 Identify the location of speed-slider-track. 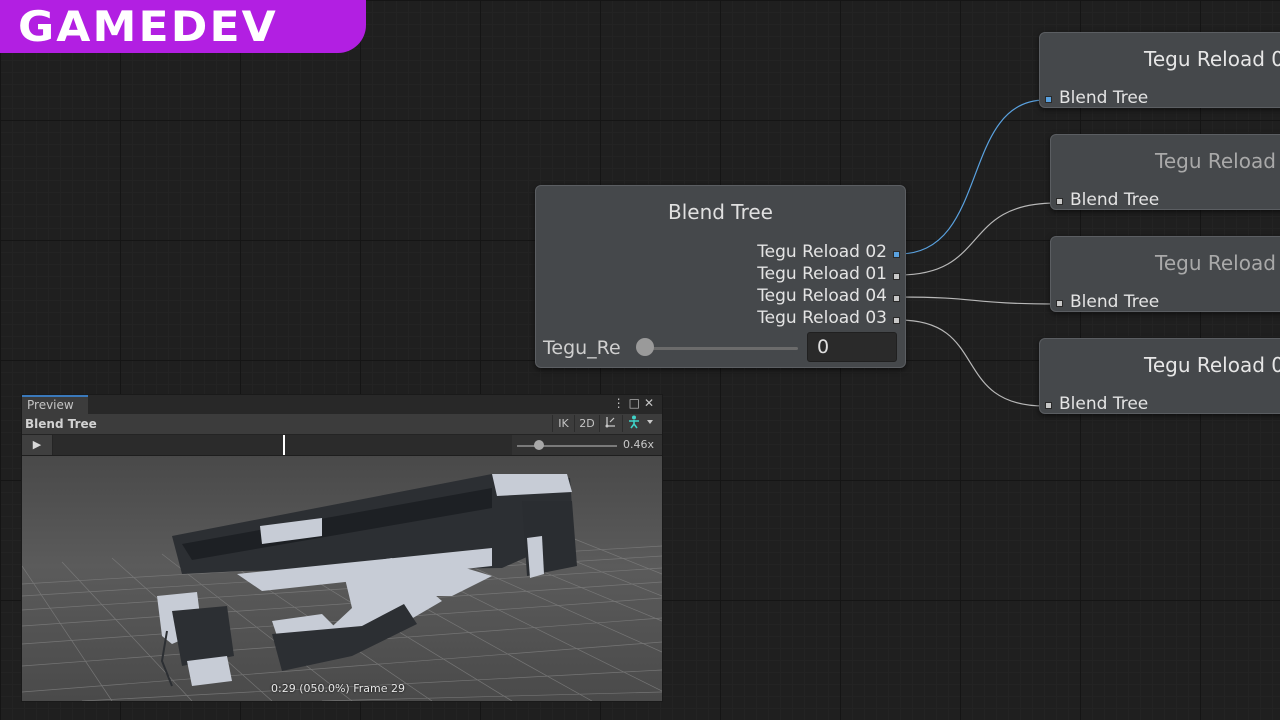
(567, 446).